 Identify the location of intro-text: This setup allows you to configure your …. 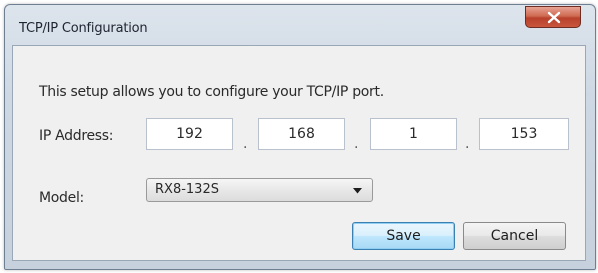
(211, 92).